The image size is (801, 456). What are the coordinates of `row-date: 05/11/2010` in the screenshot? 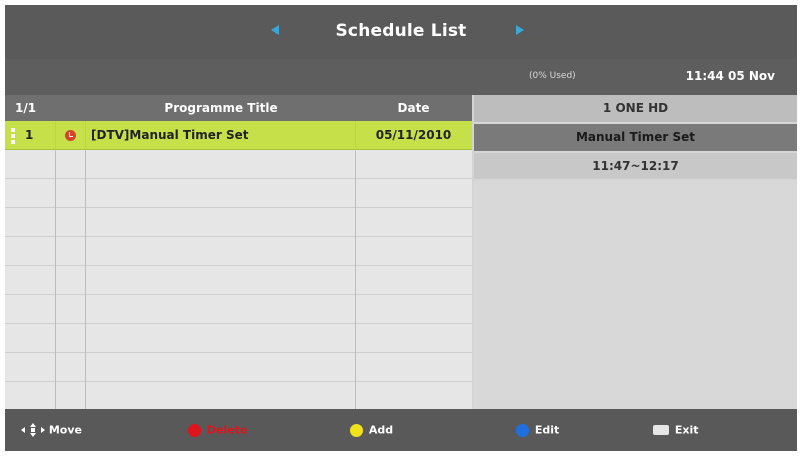 It's located at (413, 135).